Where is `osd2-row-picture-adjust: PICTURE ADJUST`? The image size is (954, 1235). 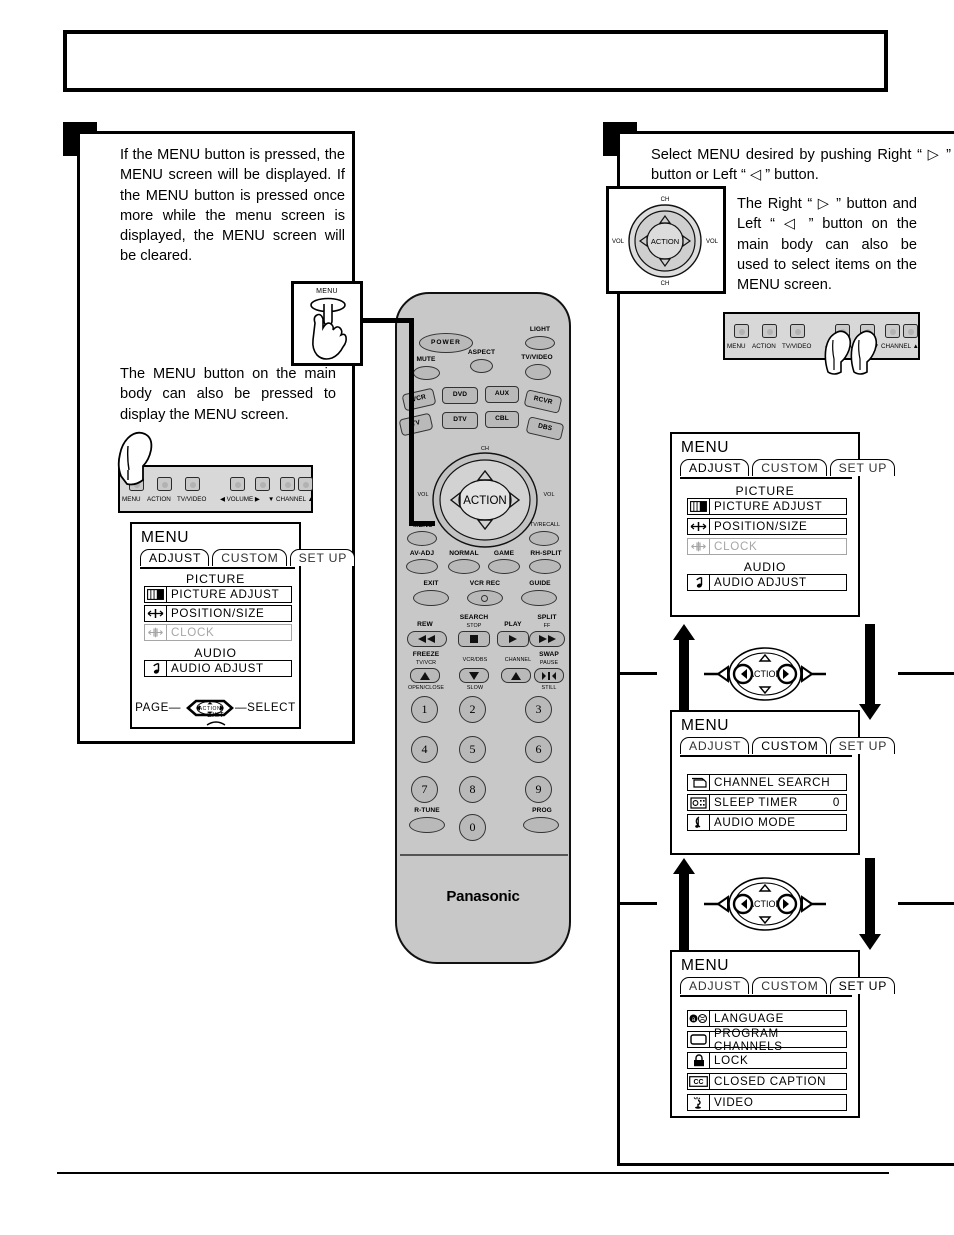 osd2-row-picture-adjust: PICTURE ADJUST is located at coordinates (767, 506).